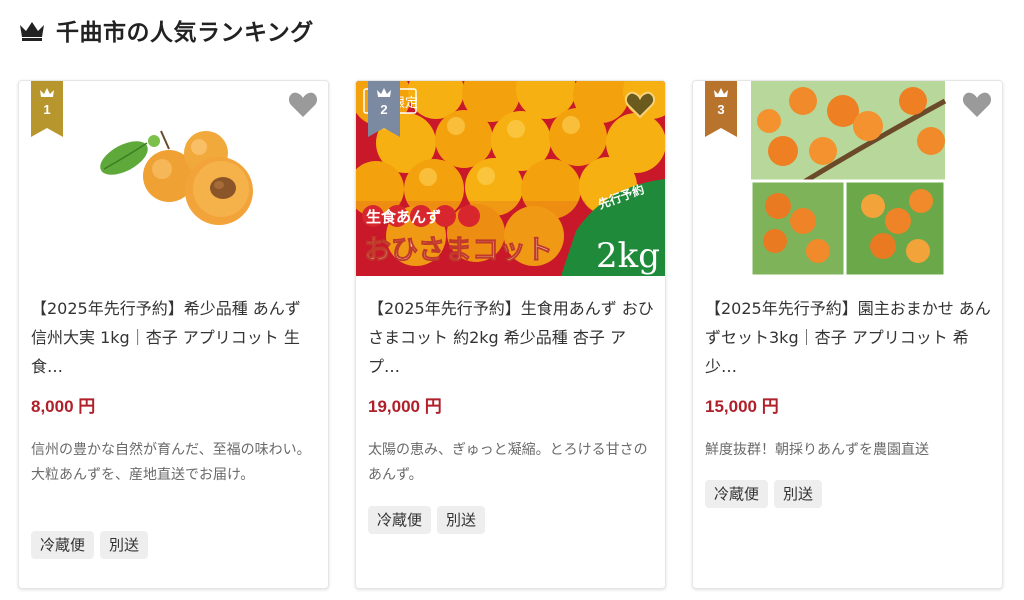 This screenshot has width=1024, height=600. What do you see at coordinates (47, 109) in the screenshot?
I see `rank-number: 1` at bounding box center [47, 109].